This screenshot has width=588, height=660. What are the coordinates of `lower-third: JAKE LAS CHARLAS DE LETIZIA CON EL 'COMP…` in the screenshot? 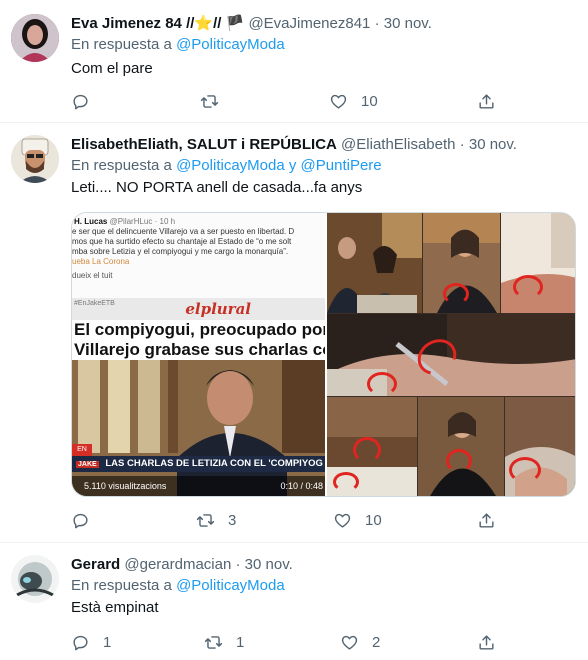 It's located at (198, 464).